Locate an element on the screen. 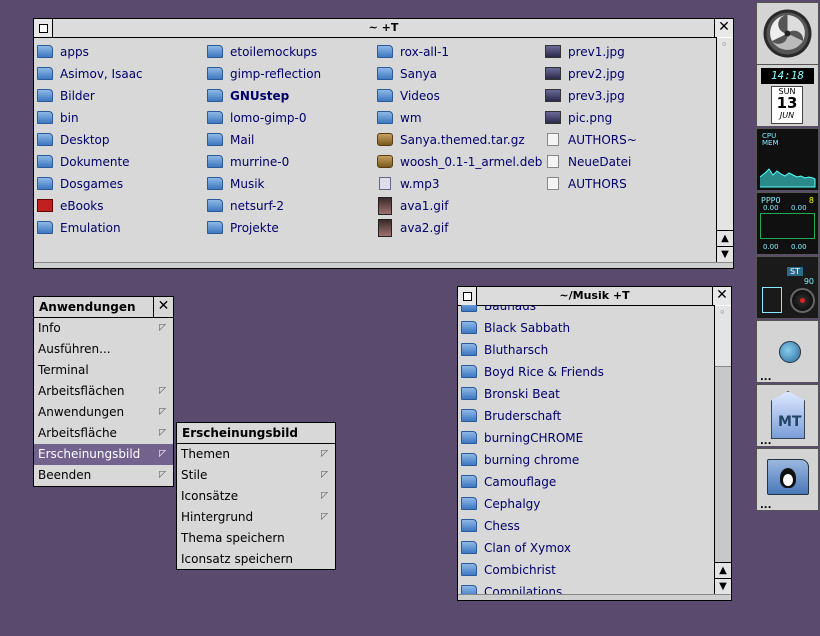 This screenshot has height=636, width=820. dock-cpu-monitor: CPU MEM is located at coordinates (787, 159).